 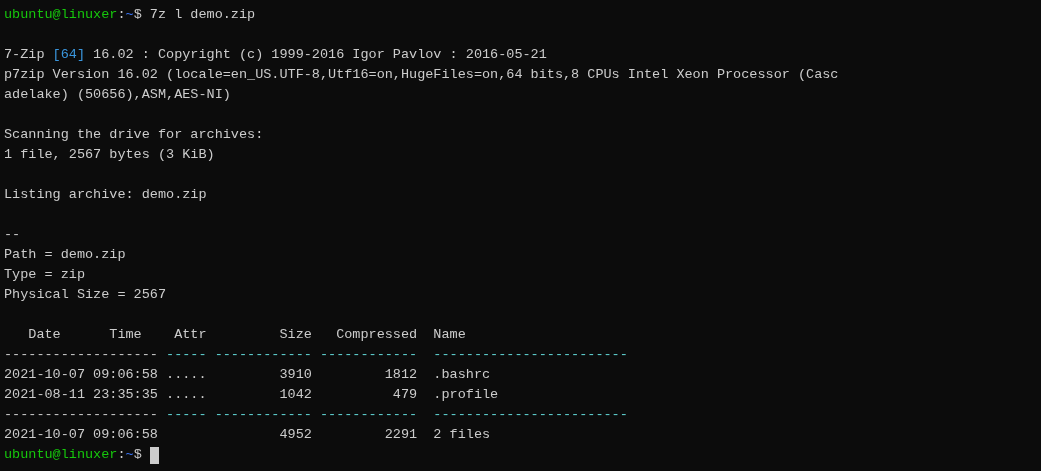 I want to click on terminal-line: --, so click(x=12, y=235).